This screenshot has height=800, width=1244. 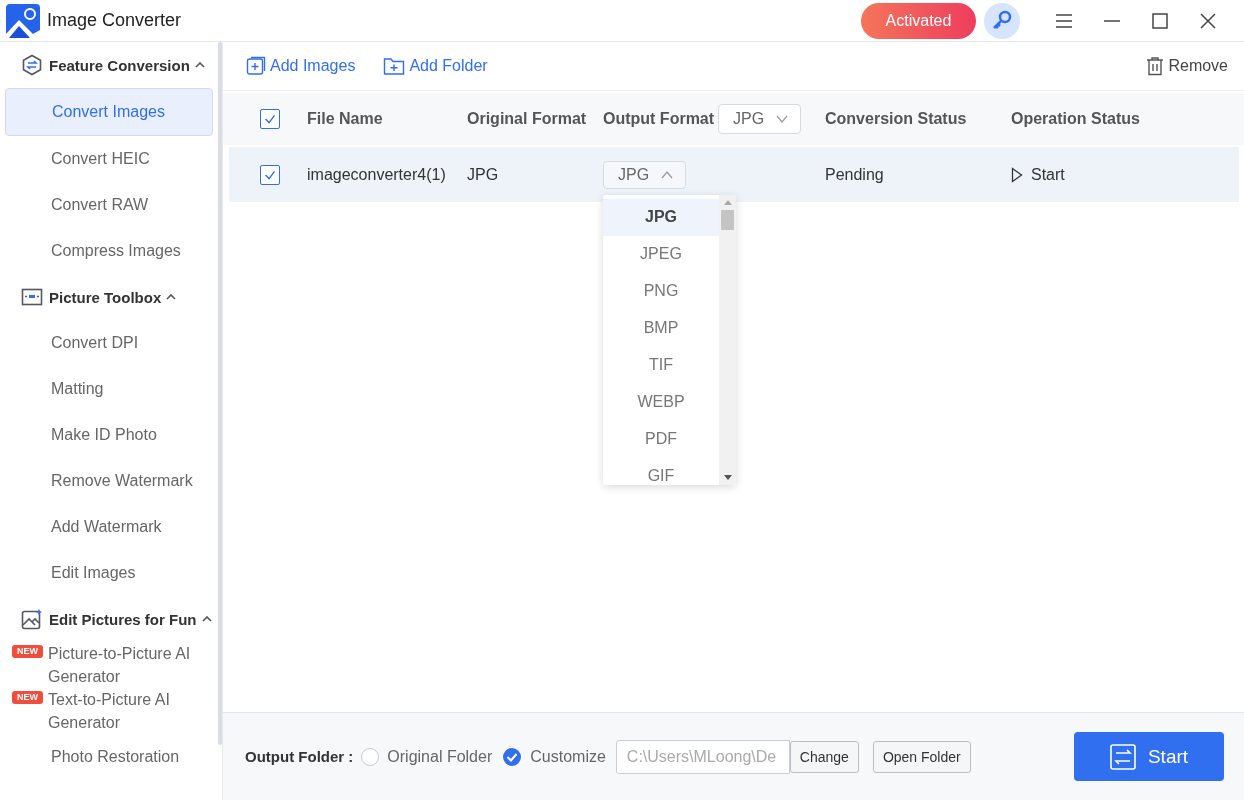 What do you see at coordinates (1187, 66) in the screenshot?
I see `remove-button: Remove` at bounding box center [1187, 66].